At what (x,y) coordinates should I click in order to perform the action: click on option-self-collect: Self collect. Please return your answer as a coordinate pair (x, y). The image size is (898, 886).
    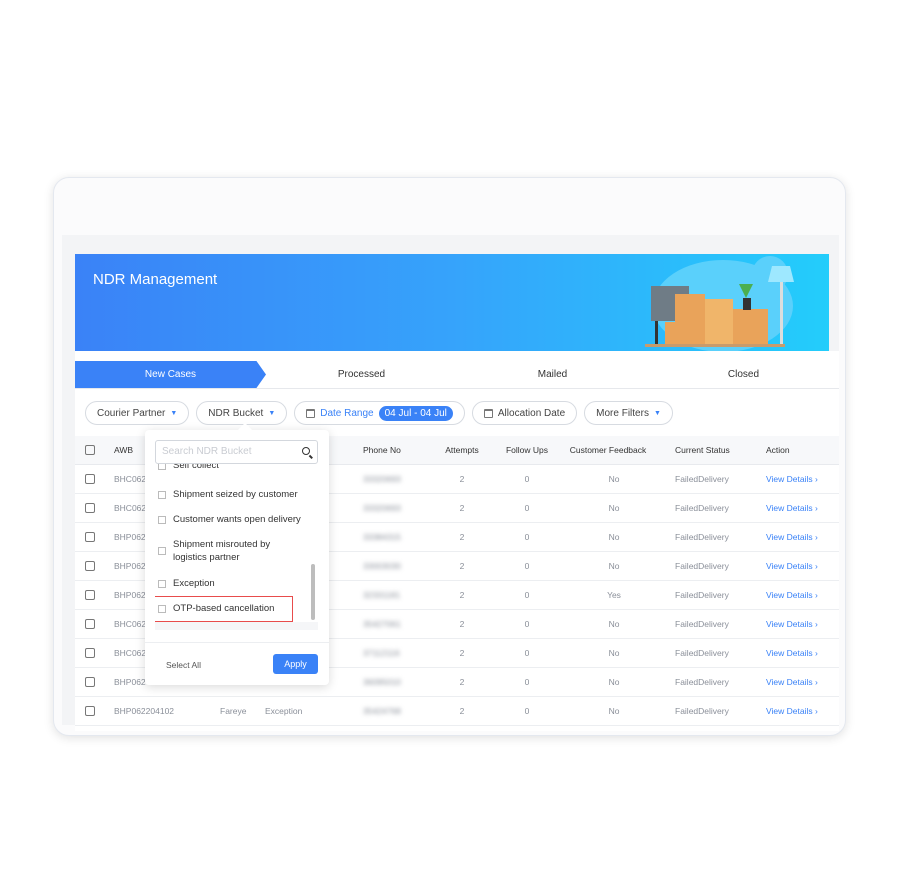
    Looking at the image, I should click on (188, 468).